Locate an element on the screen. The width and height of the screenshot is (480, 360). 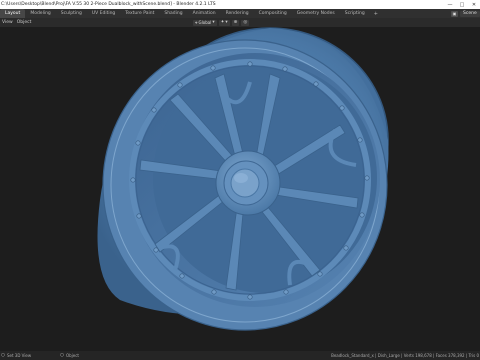
minimize-button: — is located at coordinates (450, 4).